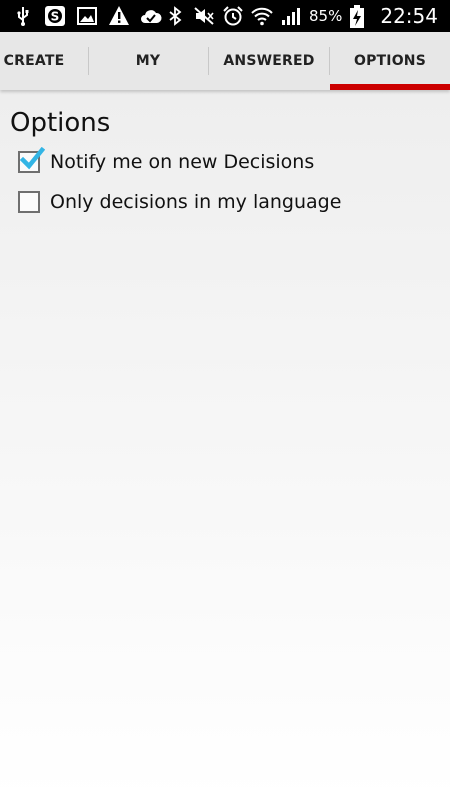 The image size is (450, 800). Describe the element at coordinates (119, 16) in the screenshot. I see `warning-icon` at that location.